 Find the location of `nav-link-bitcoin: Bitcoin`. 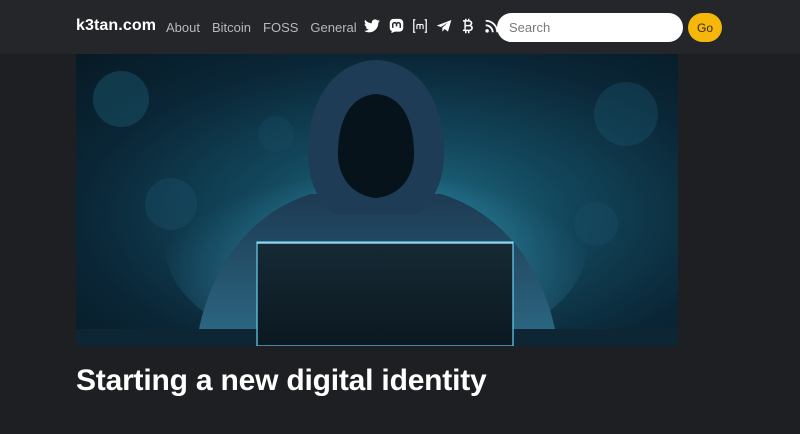

nav-link-bitcoin: Bitcoin is located at coordinates (231, 27).